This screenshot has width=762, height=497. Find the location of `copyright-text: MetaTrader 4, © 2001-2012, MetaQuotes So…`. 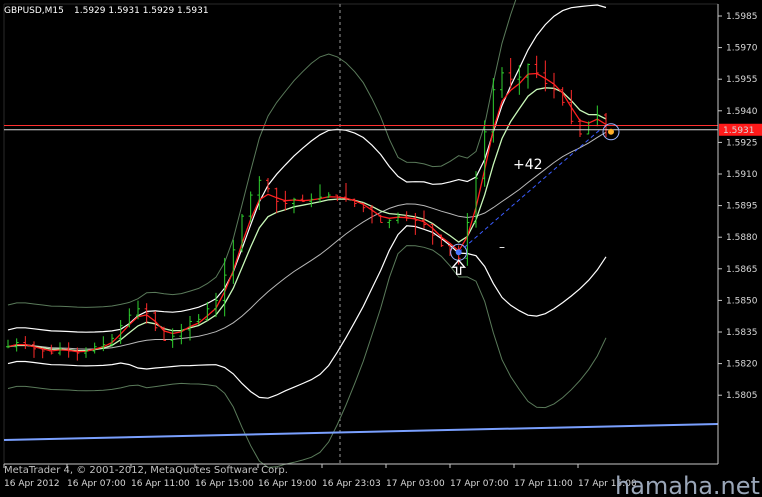

copyright-text: MetaTrader 4, © 2001-2012, MetaQuotes So… is located at coordinates (146, 470).